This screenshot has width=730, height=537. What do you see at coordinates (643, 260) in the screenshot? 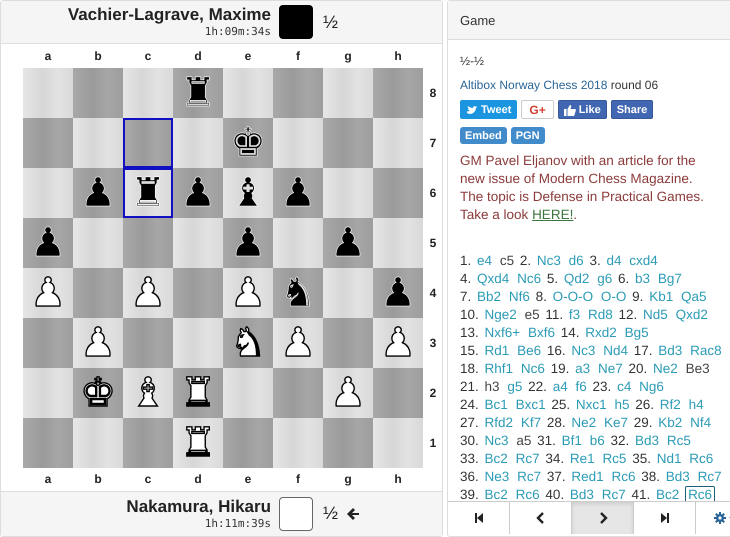
I see `move-link: cxd4` at bounding box center [643, 260].